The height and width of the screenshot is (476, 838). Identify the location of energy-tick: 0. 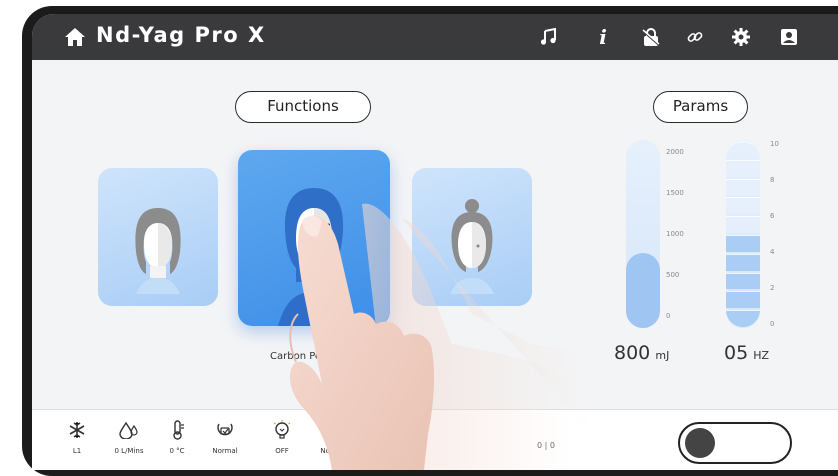
(668, 316).